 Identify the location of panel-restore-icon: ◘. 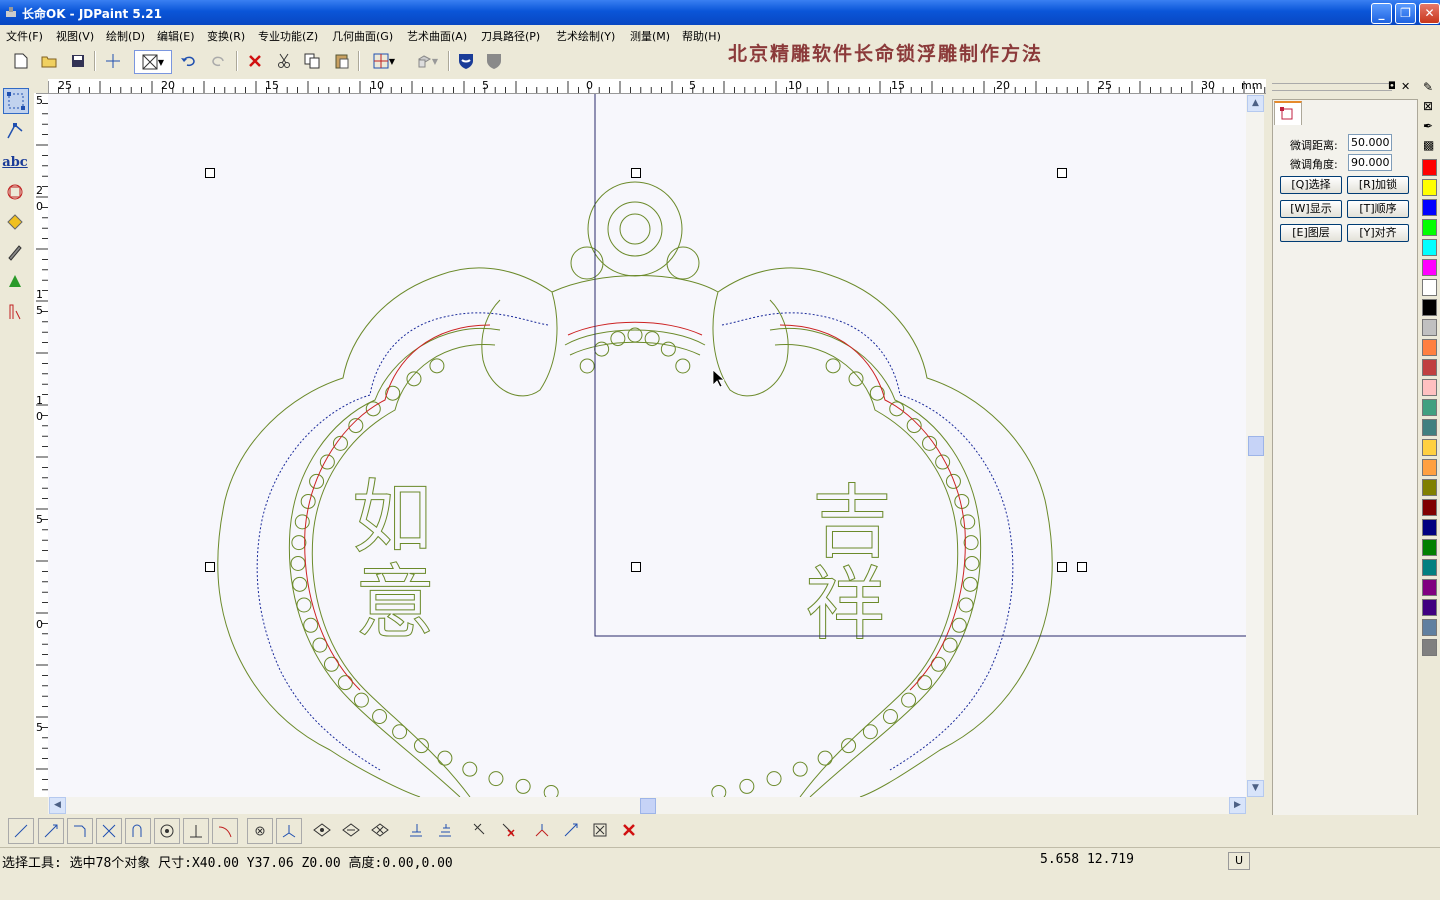
(1392, 86).